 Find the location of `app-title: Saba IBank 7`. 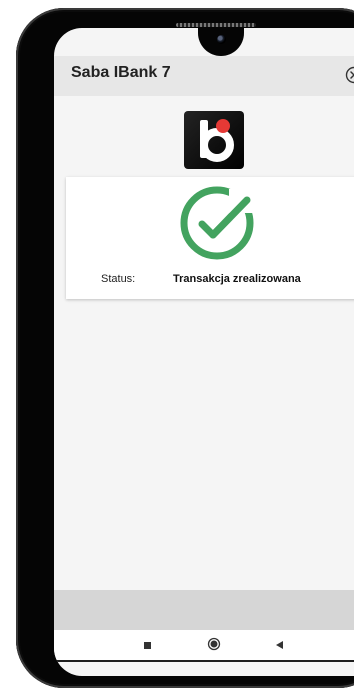

app-title: Saba IBank 7 is located at coordinates (121, 72).